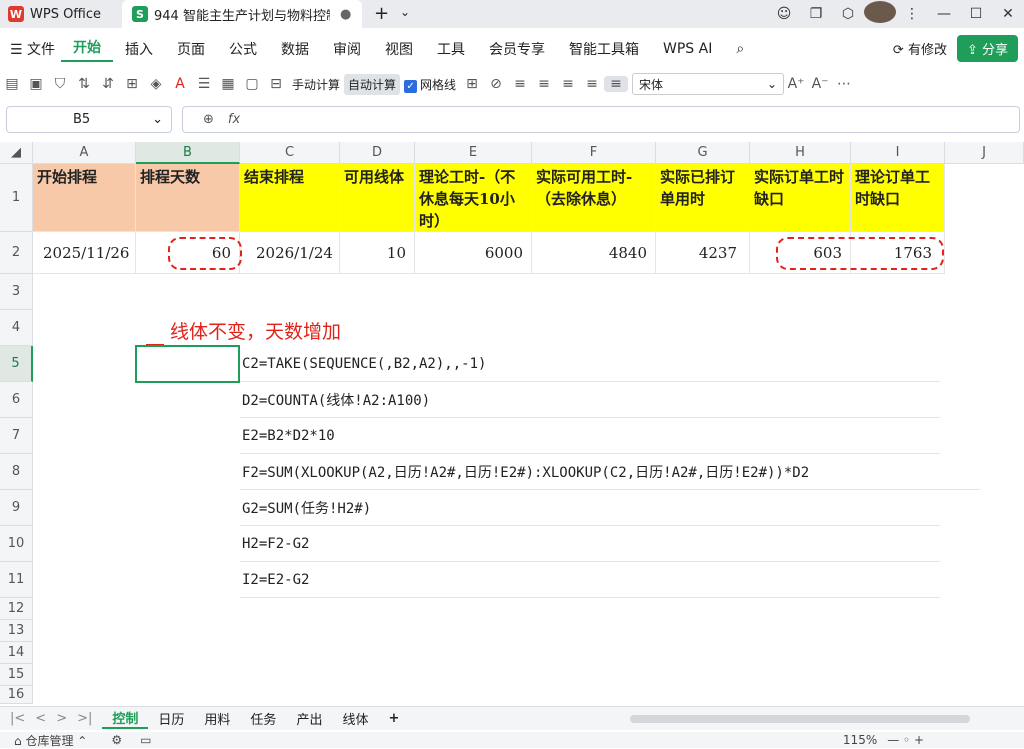  What do you see at coordinates (125, 718) in the screenshot?
I see `sheet-tab-control: 控制` at bounding box center [125, 718].